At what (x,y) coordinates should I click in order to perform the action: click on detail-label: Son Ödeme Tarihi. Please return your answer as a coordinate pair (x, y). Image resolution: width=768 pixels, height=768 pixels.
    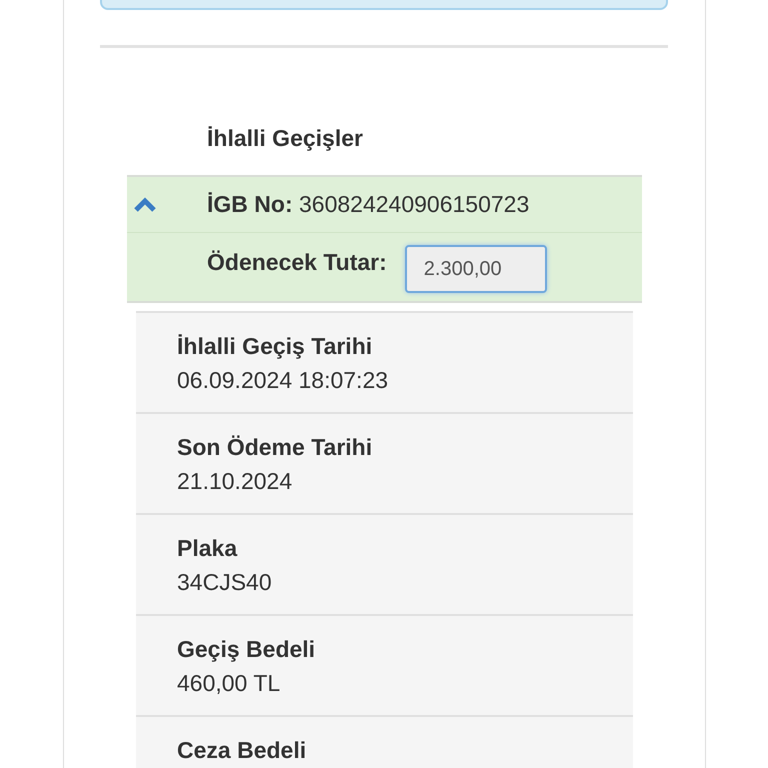
    Looking at the image, I should click on (275, 448).